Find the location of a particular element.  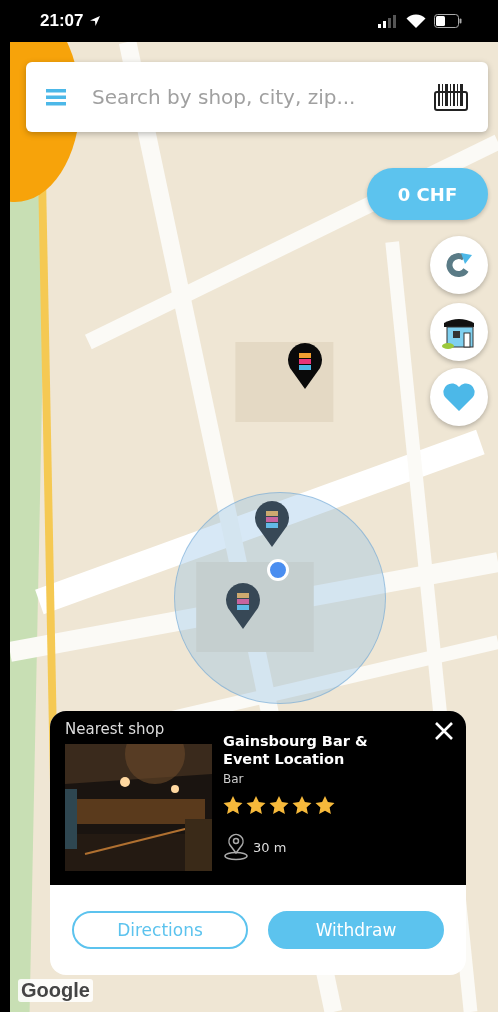

location-arrow-icon is located at coordinates (95, 21).